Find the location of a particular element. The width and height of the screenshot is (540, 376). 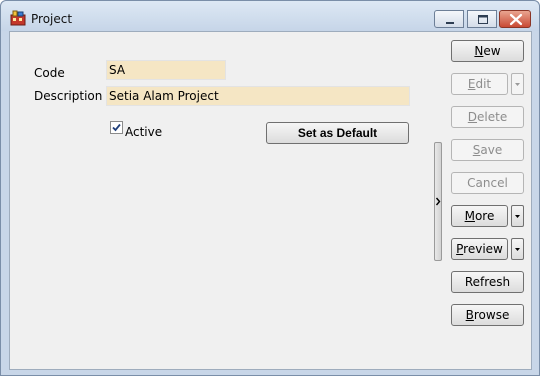

save-button: Save is located at coordinates (487, 150).